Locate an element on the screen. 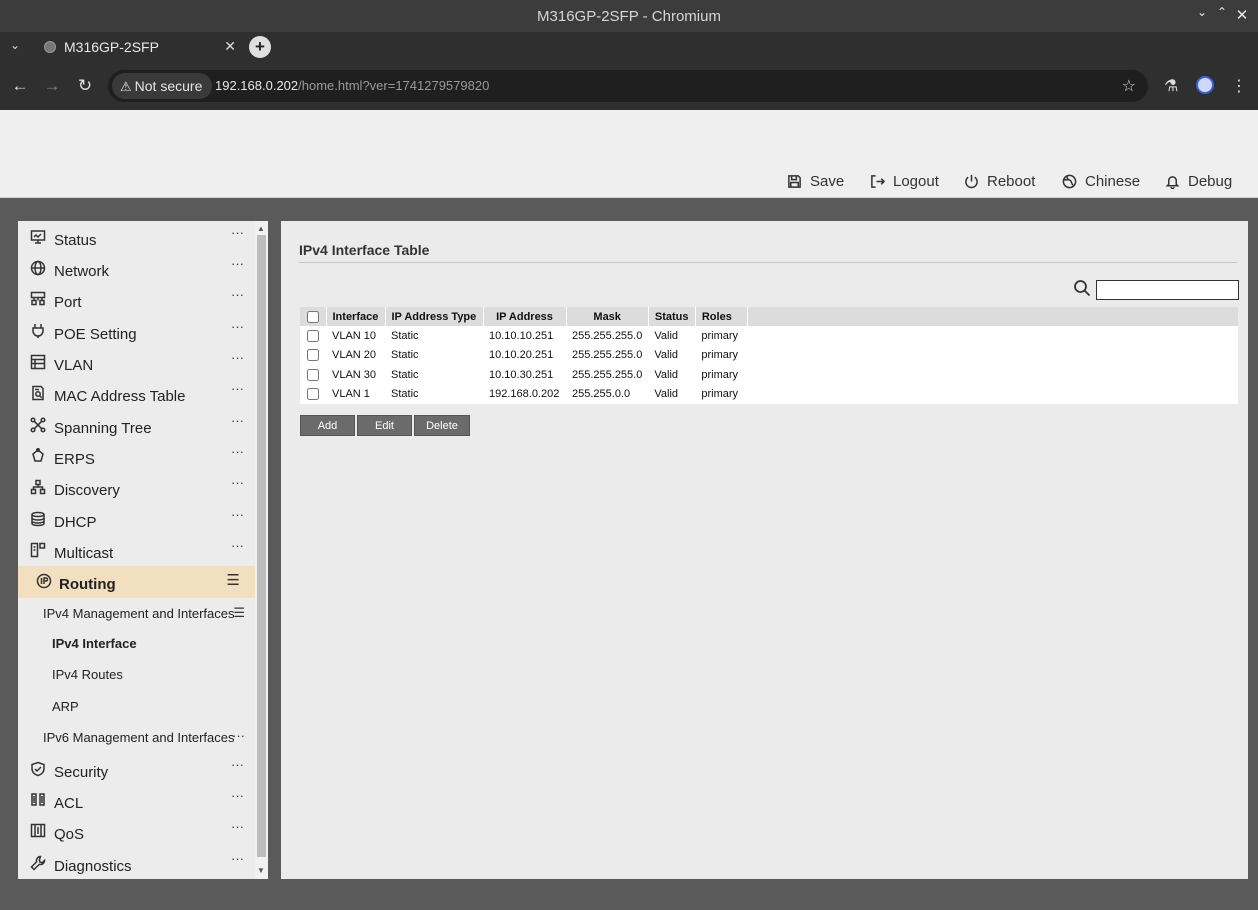 This screenshot has width=1258, height=910. sidebar-item-discovery: Discovery ··· is located at coordinates (136, 487).